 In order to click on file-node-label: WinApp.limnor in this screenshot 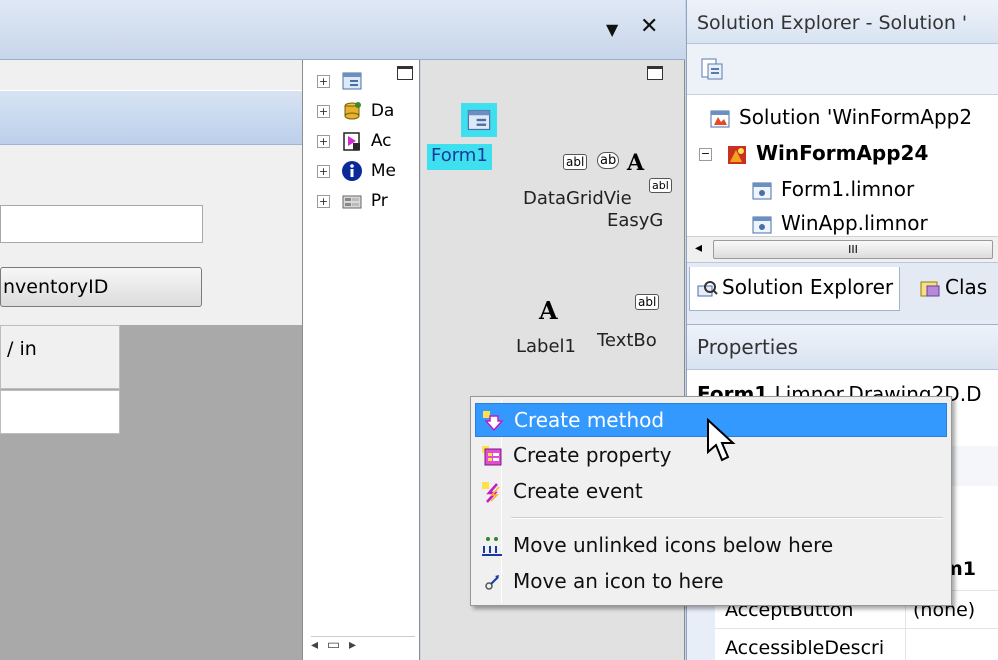, I will do `click(854, 223)`.